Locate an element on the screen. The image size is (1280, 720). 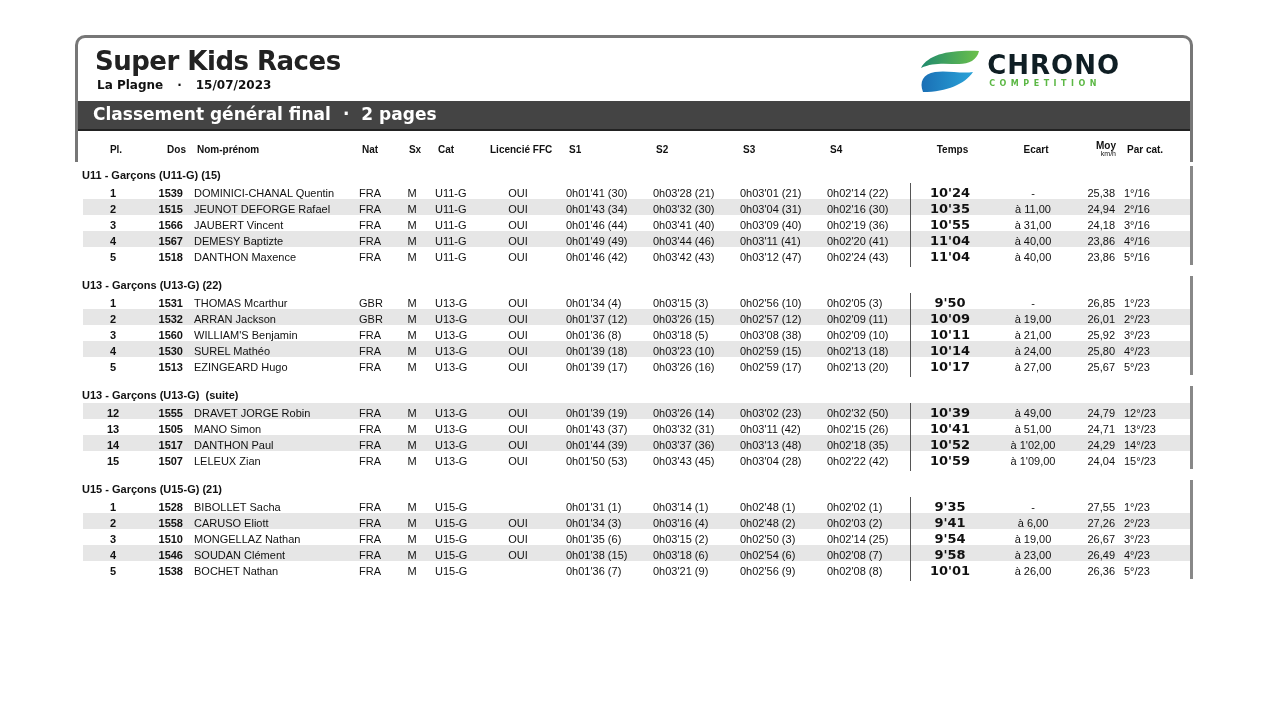
category-rank-cell-text: 3°/16 is located at coordinates (1136, 225).